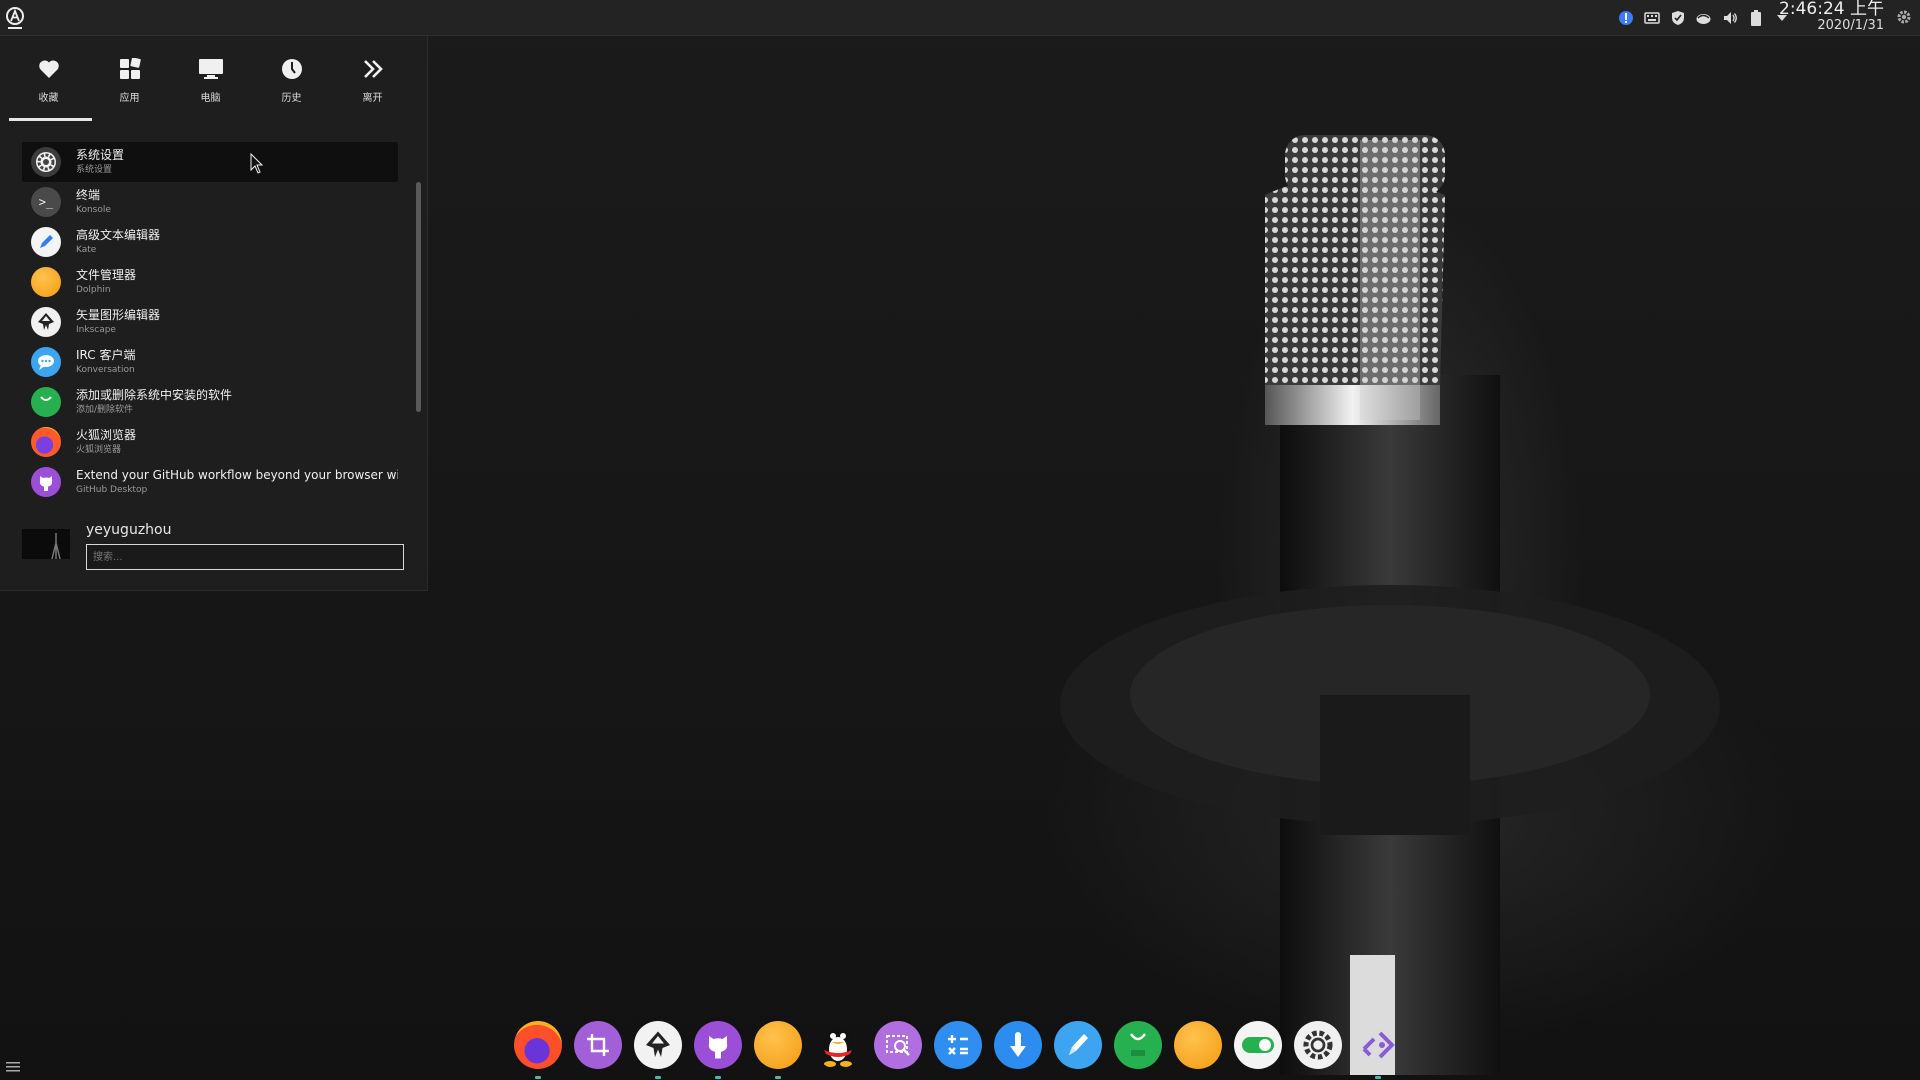  I want to click on dock-item-crop, so click(598, 1045).